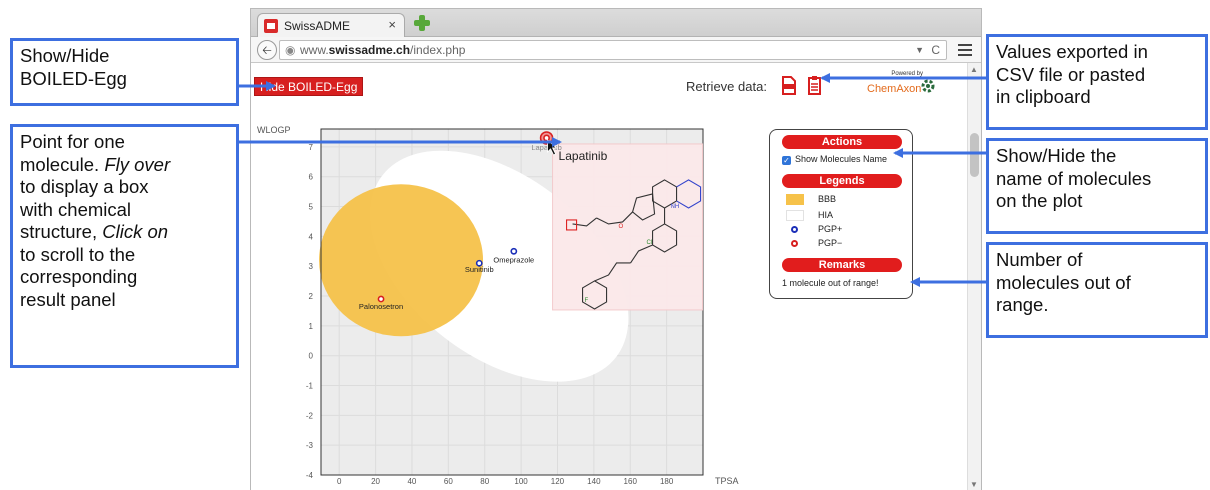 This screenshot has height=490, width=1210. Describe the element at coordinates (448, 481) in the screenshot. I see `x-tick-label: 60` at that location.